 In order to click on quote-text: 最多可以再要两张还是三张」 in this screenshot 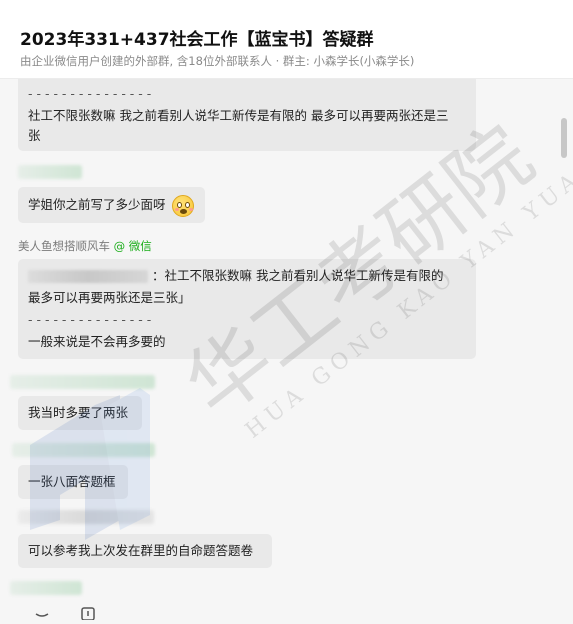, I will do `click(109, 297)`.